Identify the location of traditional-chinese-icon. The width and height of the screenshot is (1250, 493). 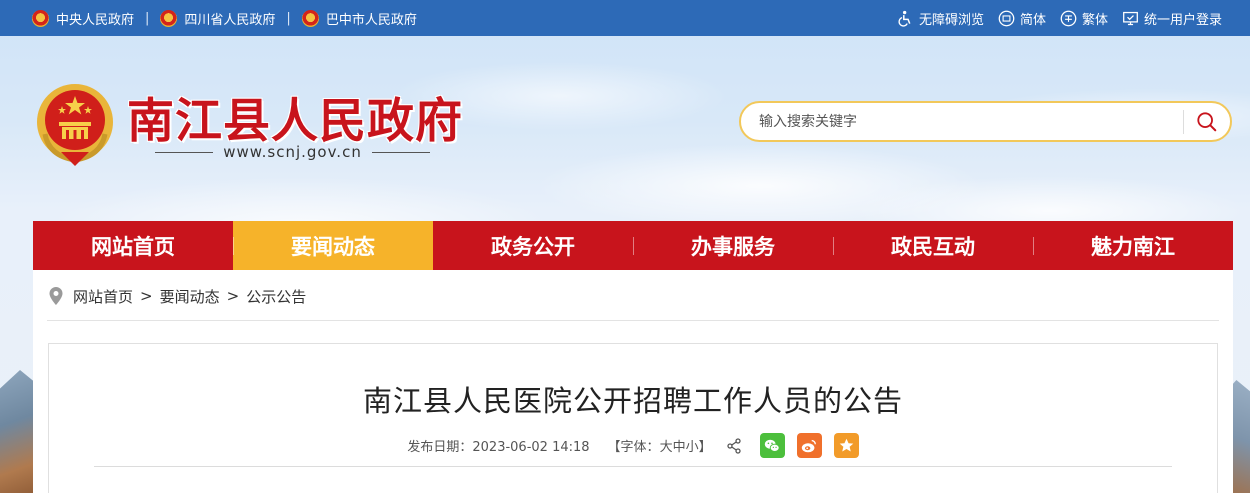
(1068, 18).